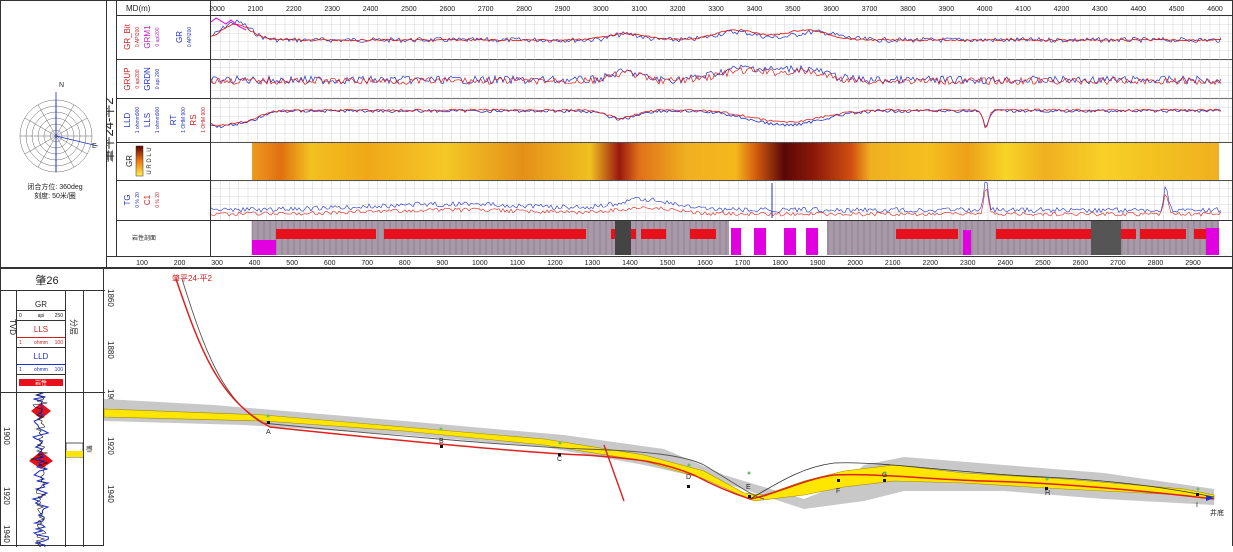 The width and height of the screenshot is (1233, 552). Describe the element at coordinates (173, 120) in the screenshot. I see `rt-label: RT` at that location.